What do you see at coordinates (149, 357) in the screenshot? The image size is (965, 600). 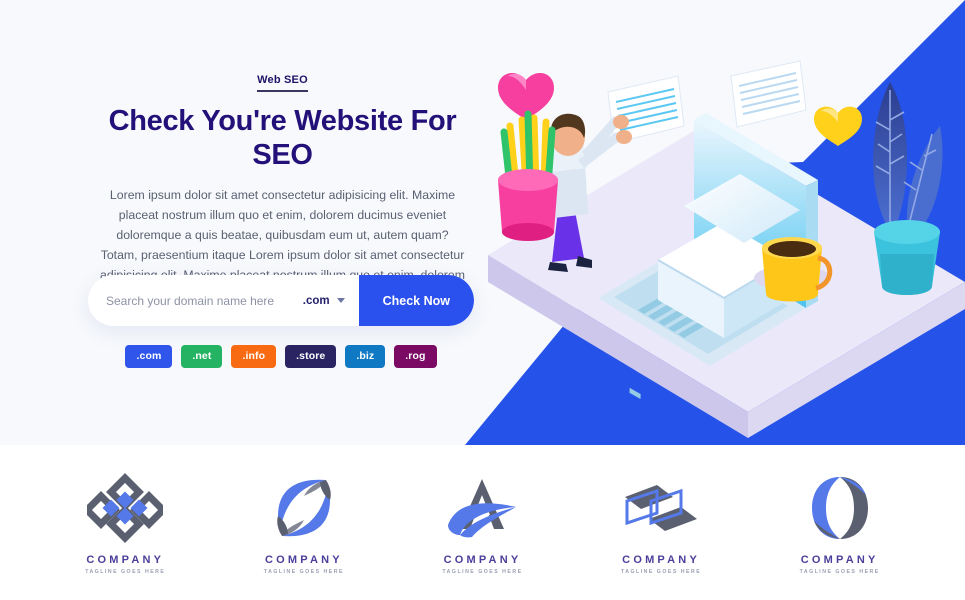 I see `tld-badge: .com` at bounding box center [149, 357].